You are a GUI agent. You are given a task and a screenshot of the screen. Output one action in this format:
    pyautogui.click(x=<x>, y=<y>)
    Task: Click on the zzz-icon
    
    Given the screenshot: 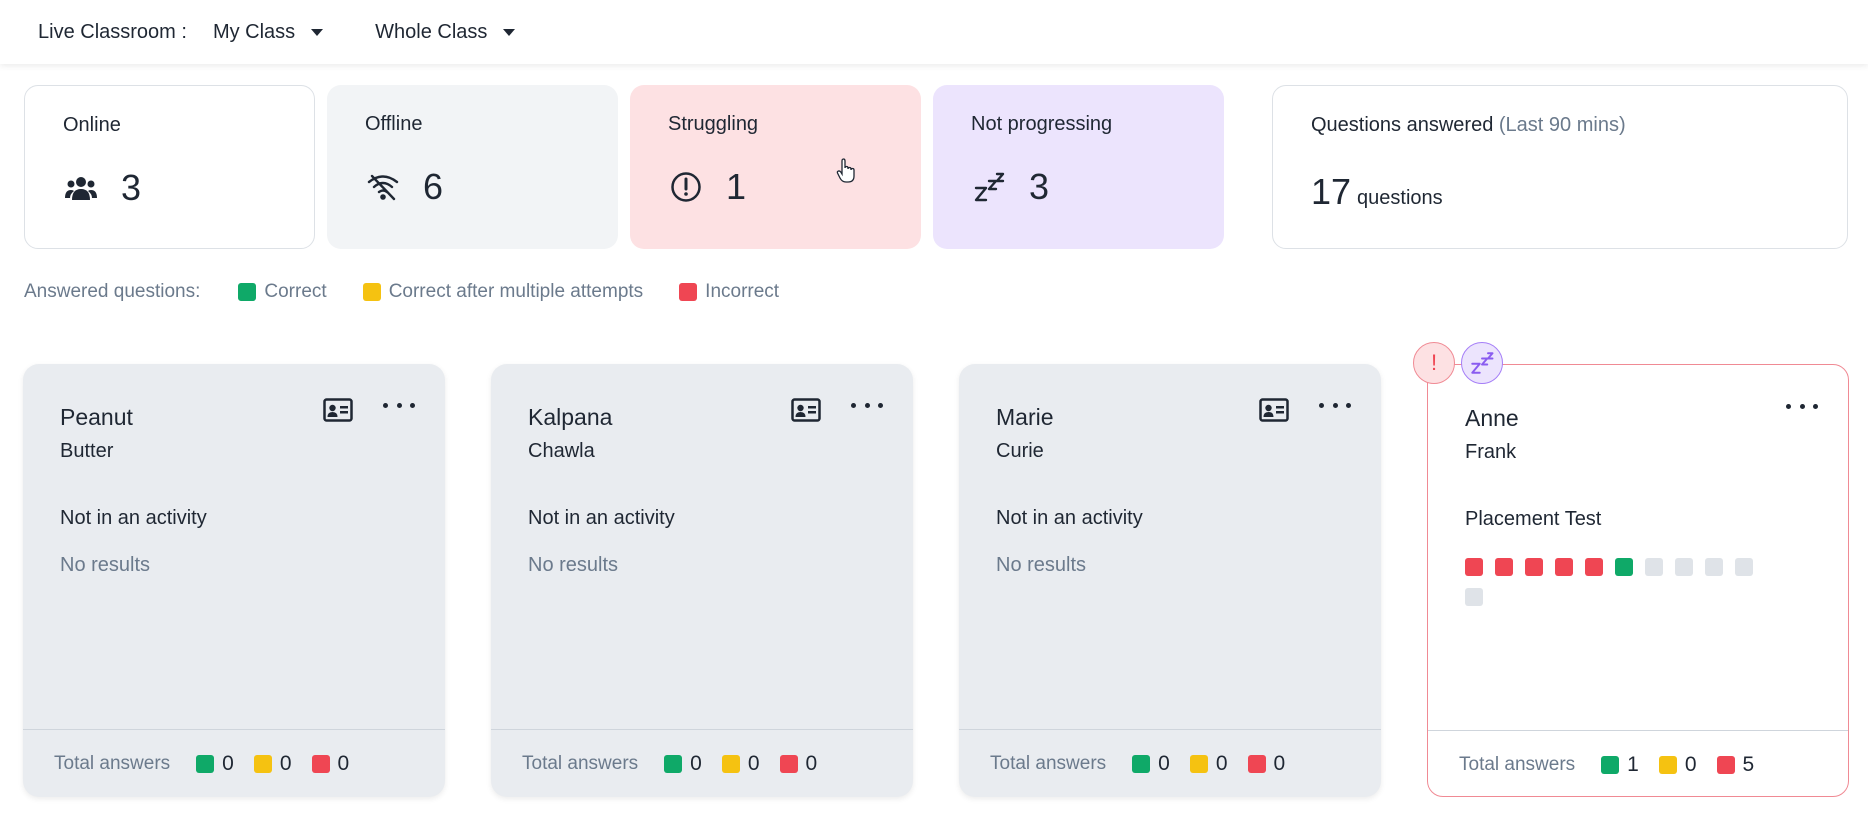 What is the action you would take?
    pyautogui.click(x=989, y=187)
    